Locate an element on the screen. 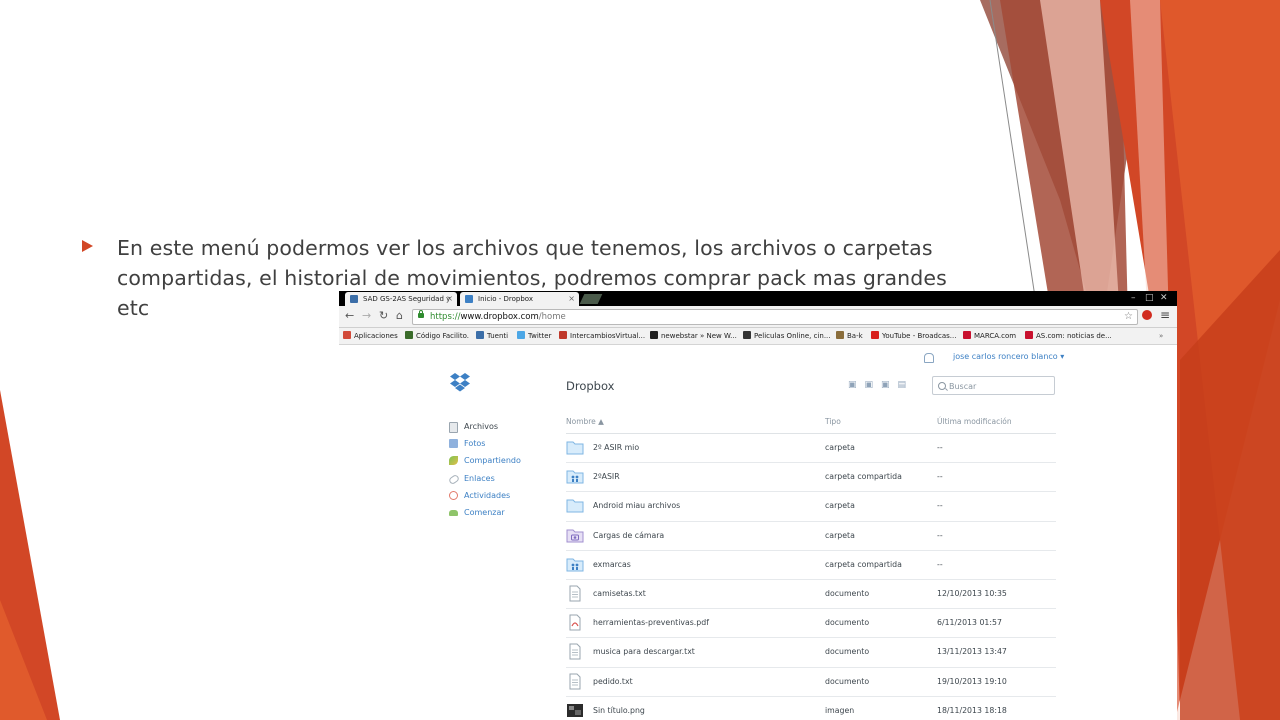  close-window-button: ✕ is located at coordinates (1164, 298).